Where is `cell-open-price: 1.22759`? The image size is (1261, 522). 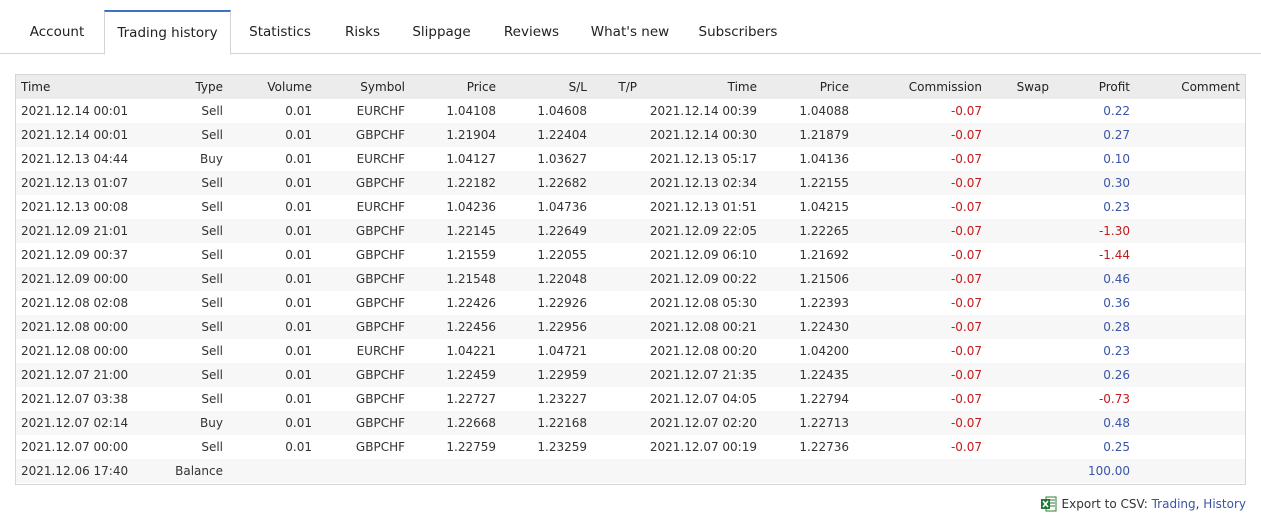
cell-open-price: 1.22759 is located at coordinates (471, 447).